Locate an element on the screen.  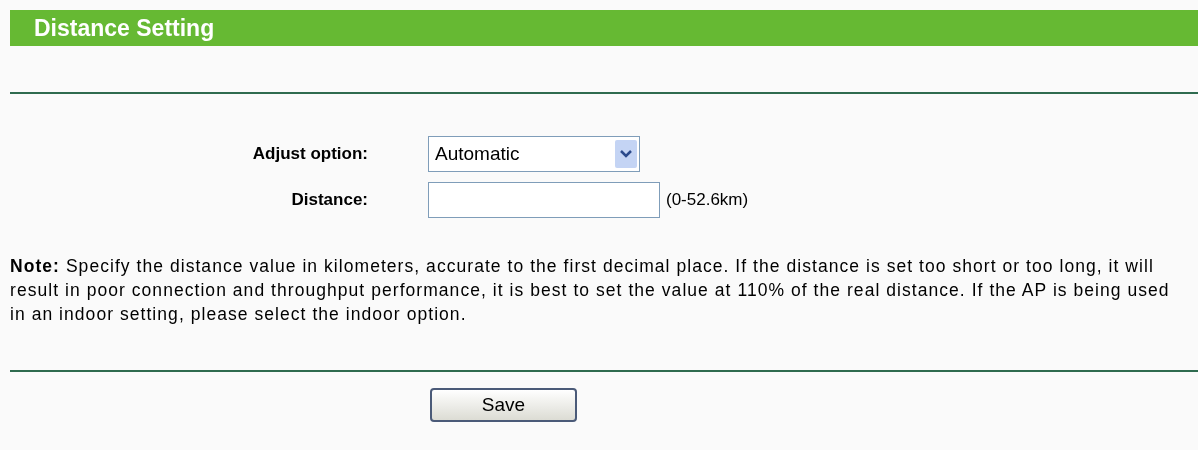
field-label: Adjust option: is located at coordinates (309, 154).